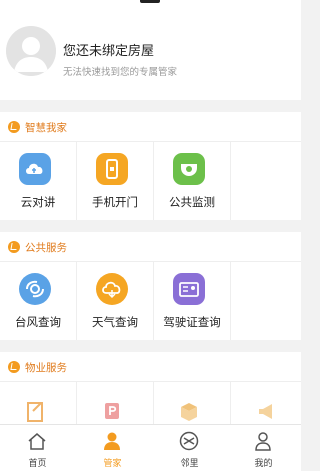 Image resolution: width=320 pixels, height=471 pixels. I want to click on feature-grid, so click(150, 403).